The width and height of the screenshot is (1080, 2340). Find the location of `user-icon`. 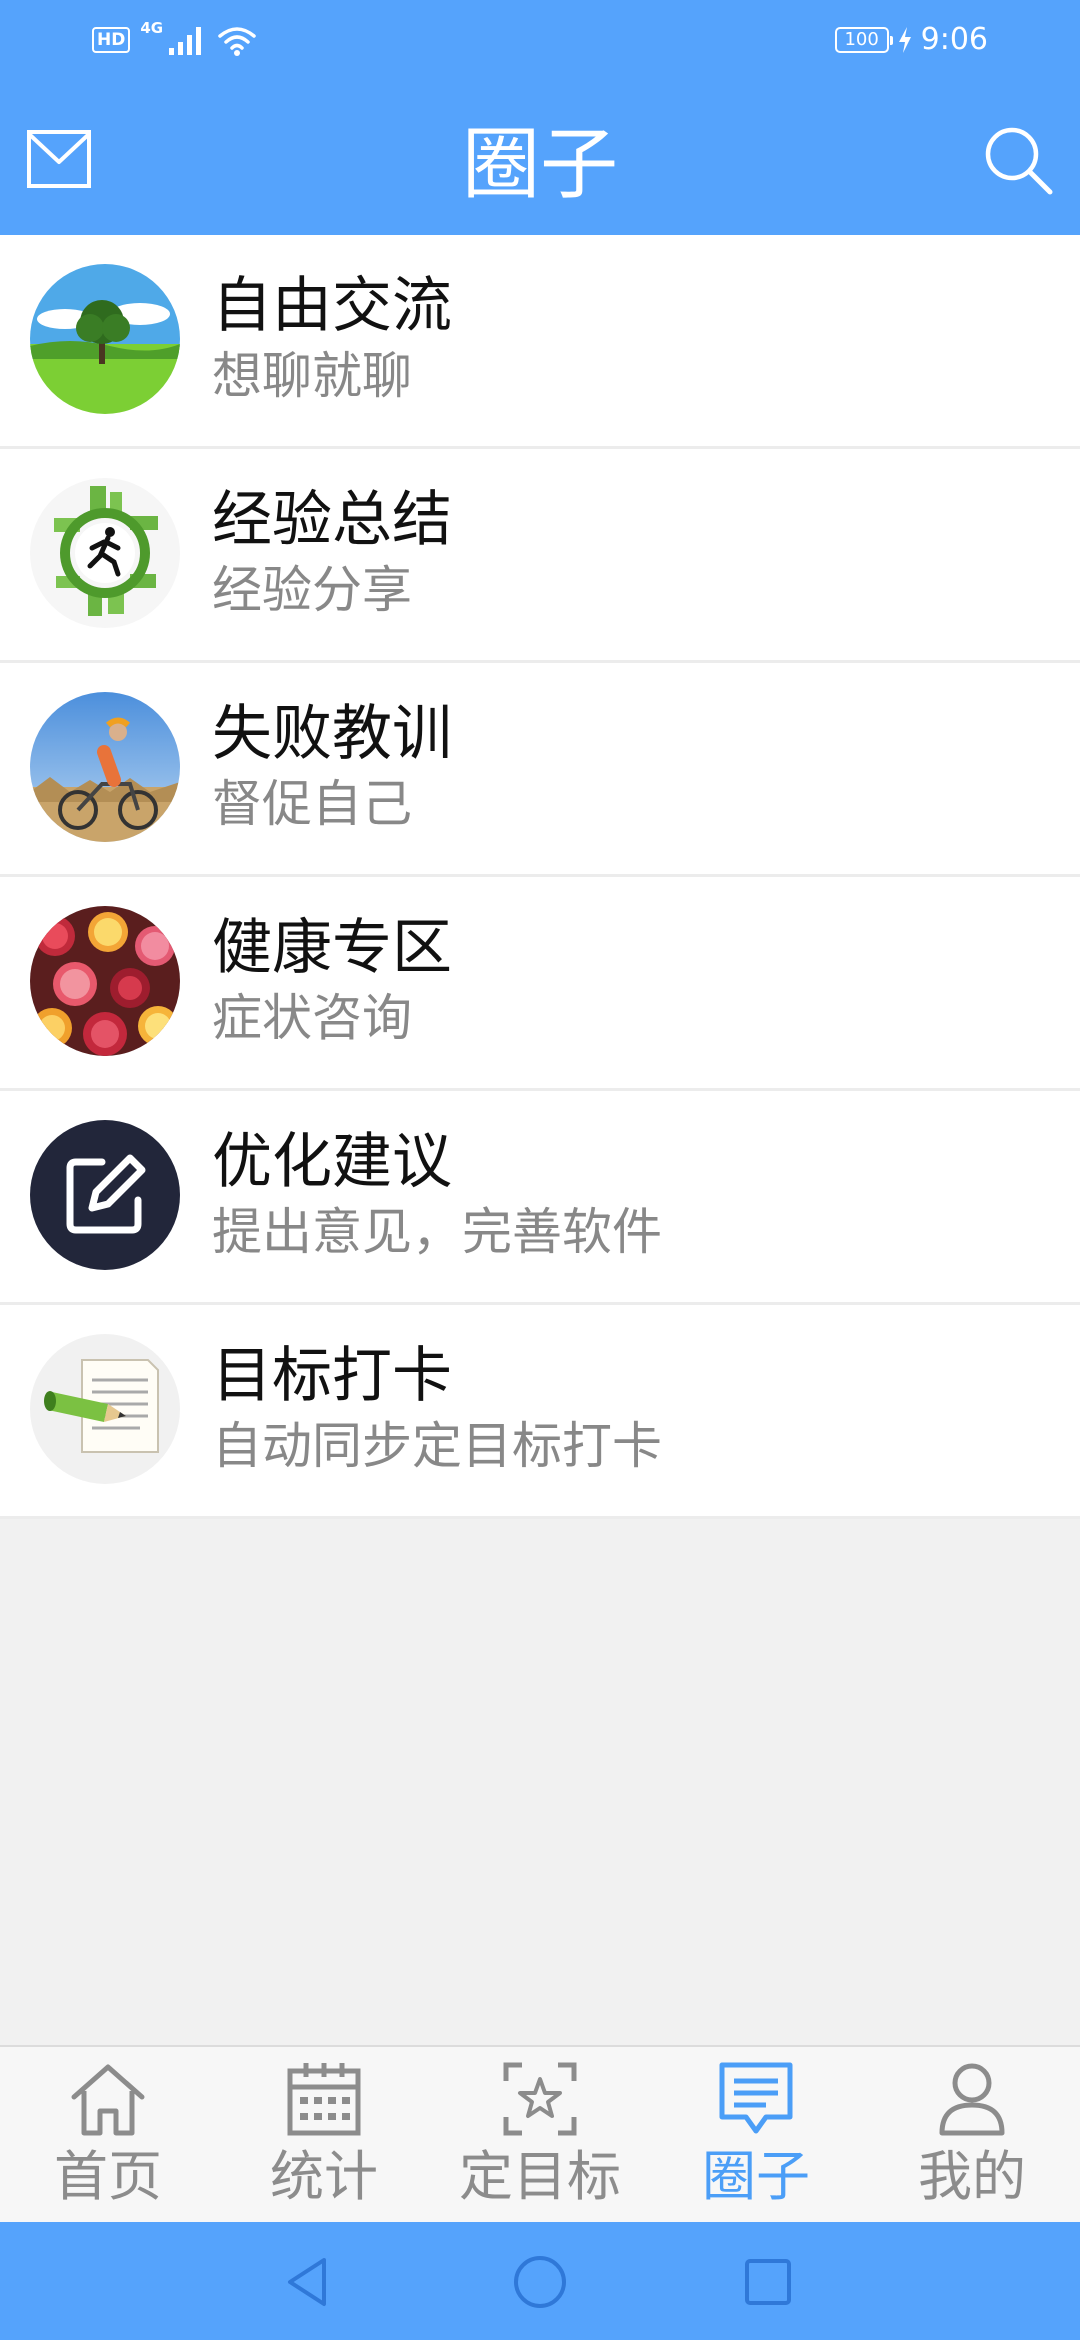

user-icon is located at coordinates (972, 2099).